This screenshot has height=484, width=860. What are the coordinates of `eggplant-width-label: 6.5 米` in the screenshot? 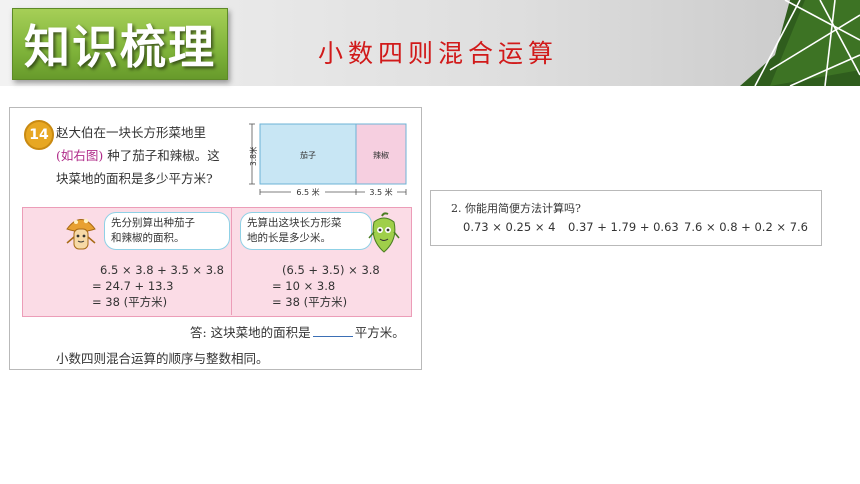 It's located at (307, 192).